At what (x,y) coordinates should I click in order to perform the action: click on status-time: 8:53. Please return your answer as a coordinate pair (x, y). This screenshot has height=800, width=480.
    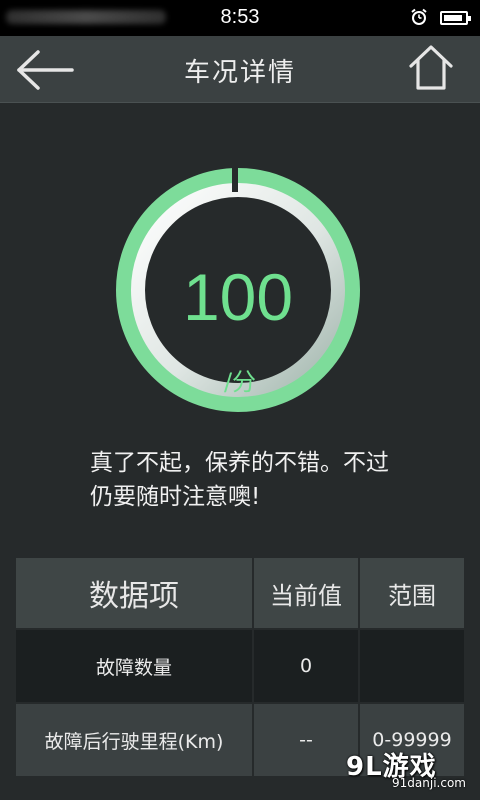
    Looking at the image, I should click on (240, 17).